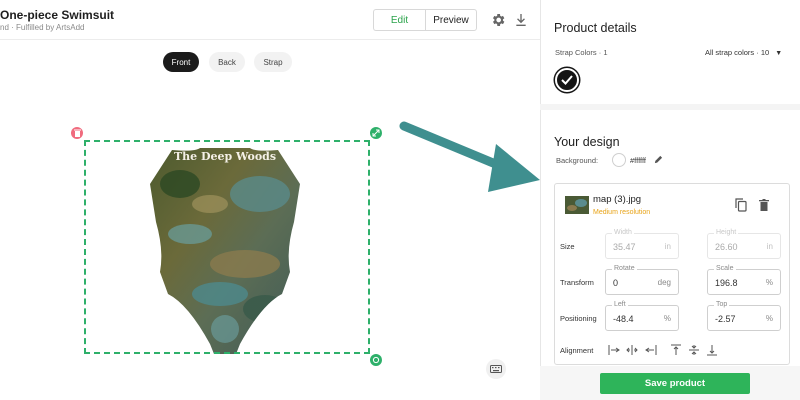 The width and height of the screenshot is (800, 400). What do you see at coordinates (651, 350) in the screenshot?
I see `align-right-icon` at bounding box center [651, 350].